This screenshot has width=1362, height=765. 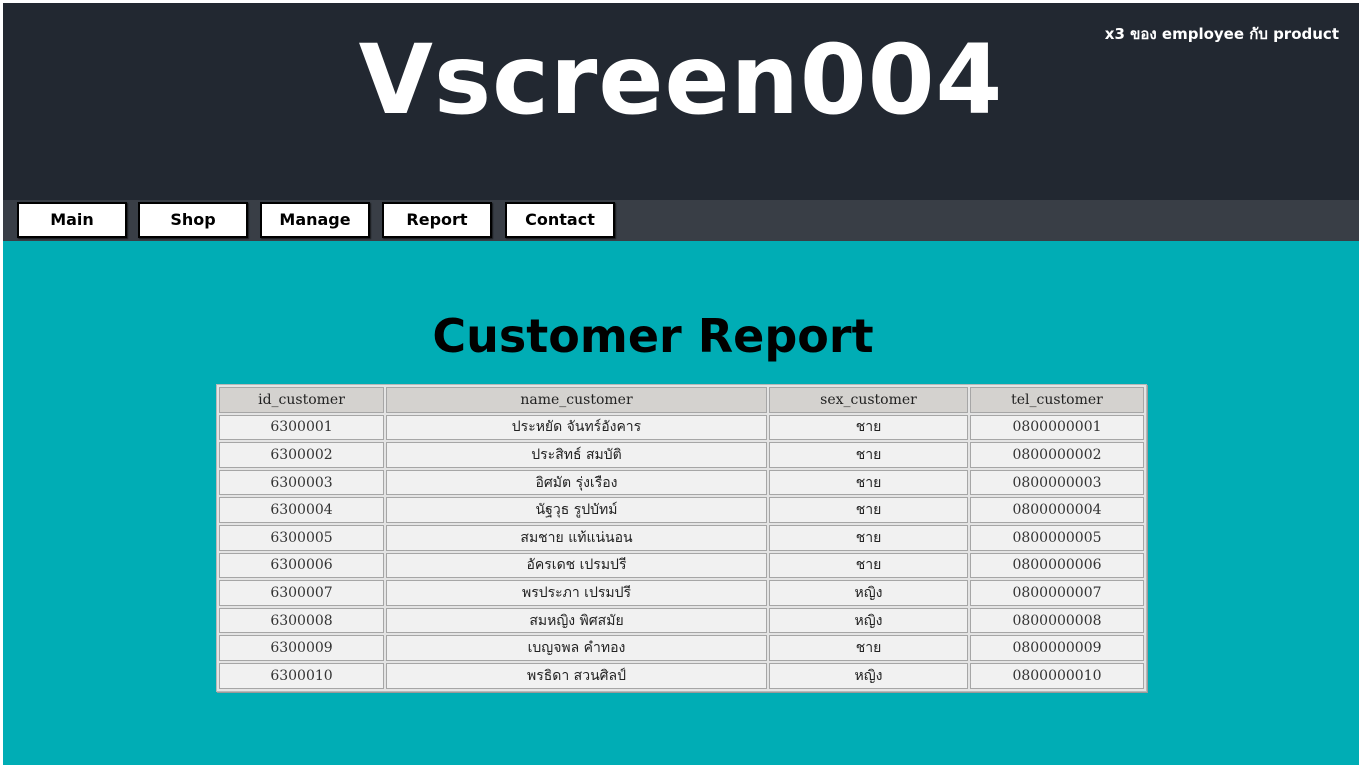 I want to click on nav-contact-button: Contact, so click(x=560, y=220).